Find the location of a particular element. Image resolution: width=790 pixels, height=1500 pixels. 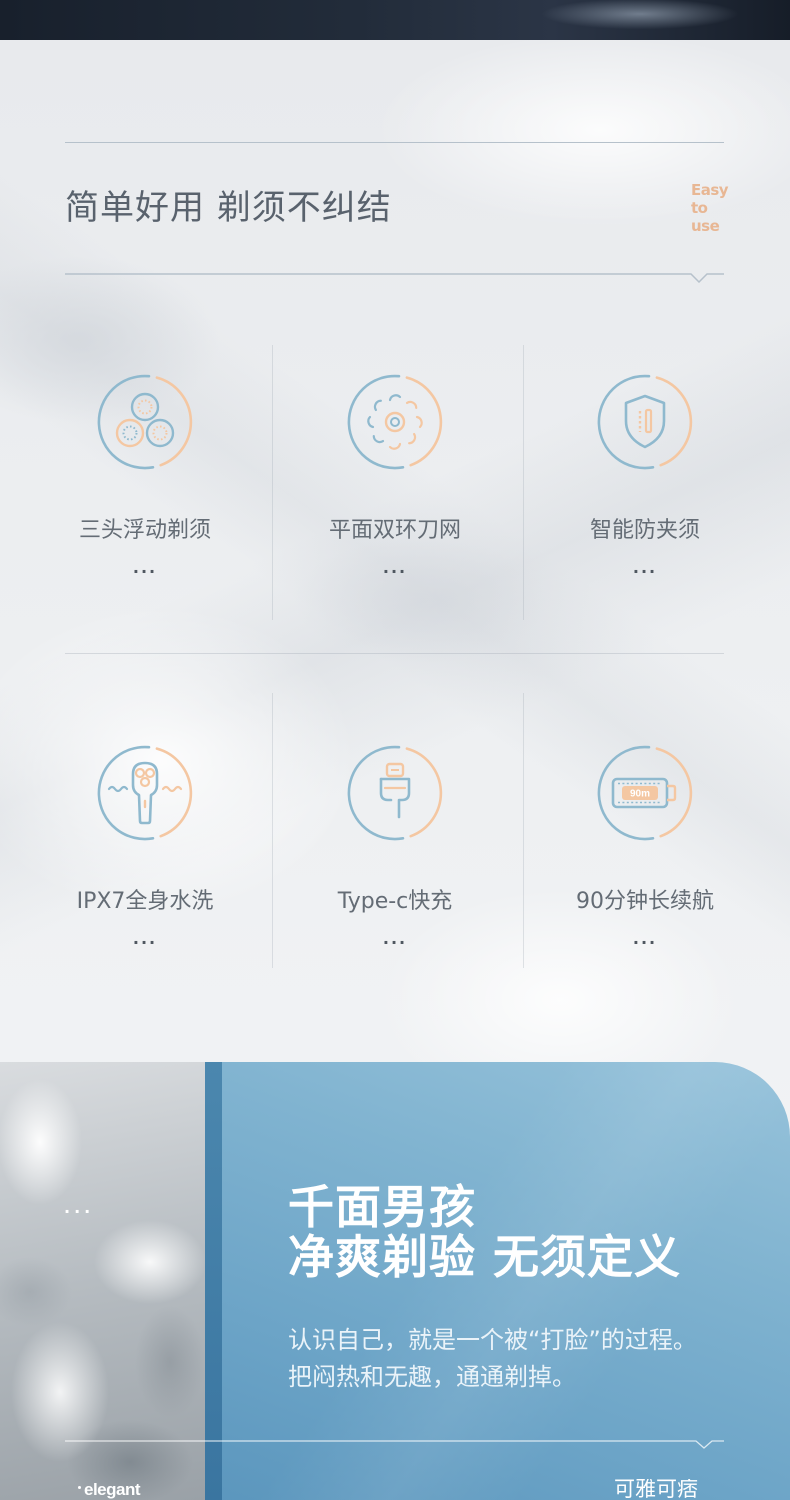

battery-badge-text: 90m is located at coordinates (640, 794).